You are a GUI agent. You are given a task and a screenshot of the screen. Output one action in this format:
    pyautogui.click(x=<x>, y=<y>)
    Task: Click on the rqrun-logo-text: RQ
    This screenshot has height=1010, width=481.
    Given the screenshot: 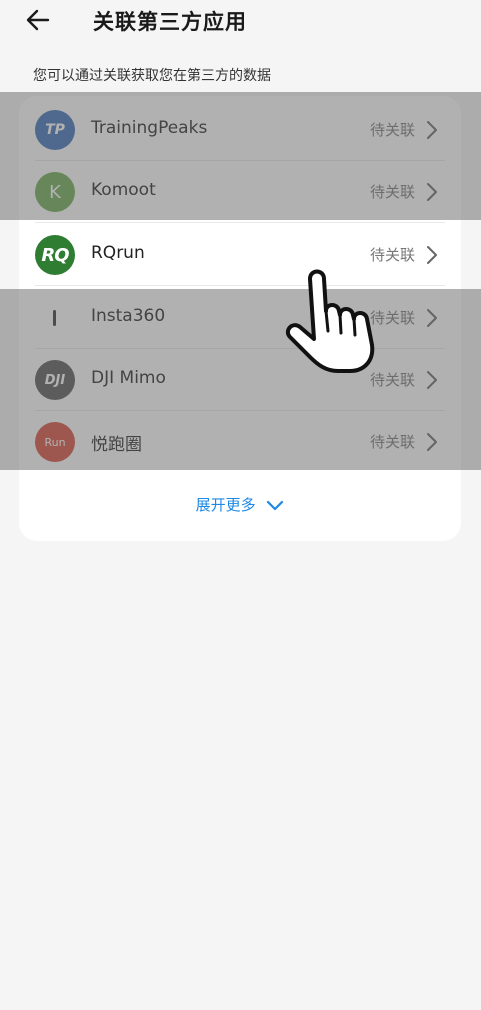 What is the action you would take?
    pyautogui.click(x=55, y=255)
    